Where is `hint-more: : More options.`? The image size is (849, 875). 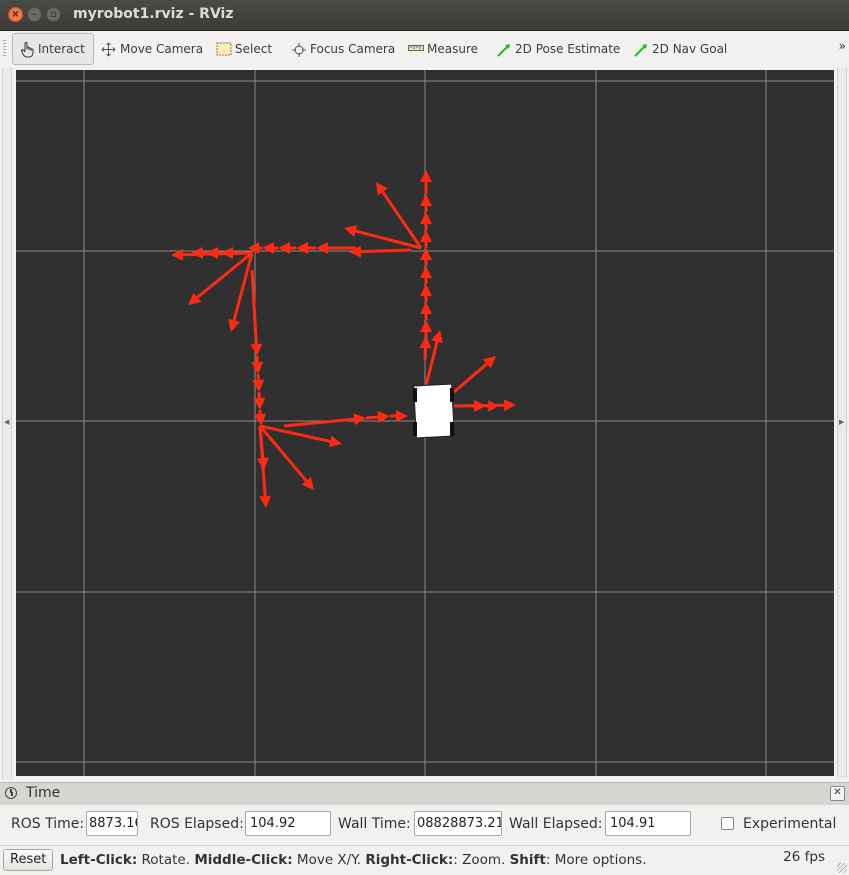 hint-more: : More options. is located at coordinates (596, 860).